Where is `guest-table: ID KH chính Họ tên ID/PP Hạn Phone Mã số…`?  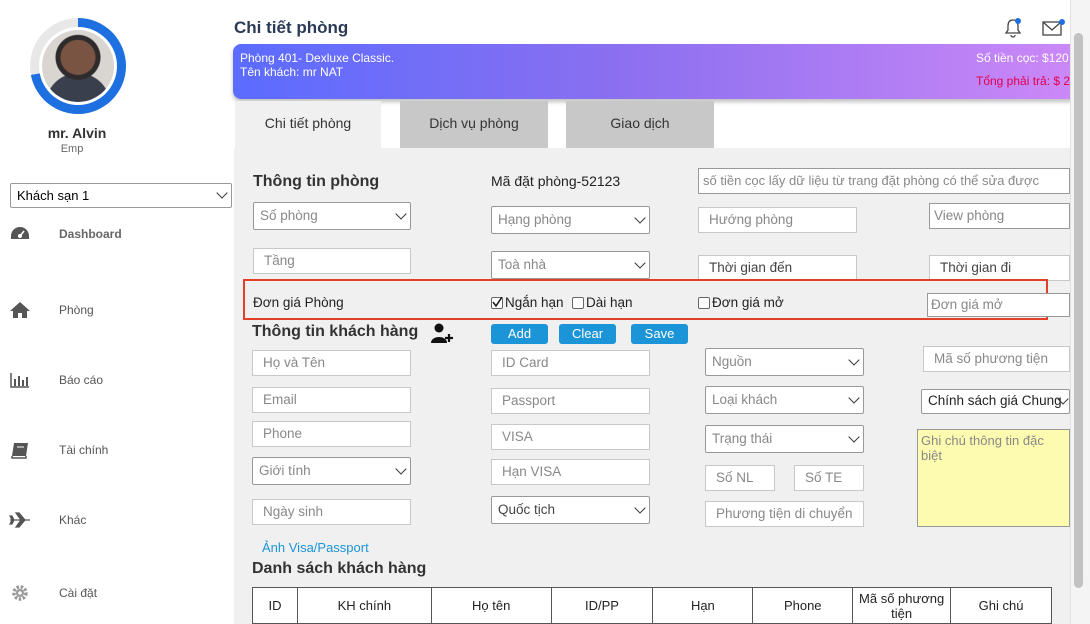 guest-table: ID KH chính Họ tên ID/PP Hạn Phone Mã số… is located at coordinates (652, 605).